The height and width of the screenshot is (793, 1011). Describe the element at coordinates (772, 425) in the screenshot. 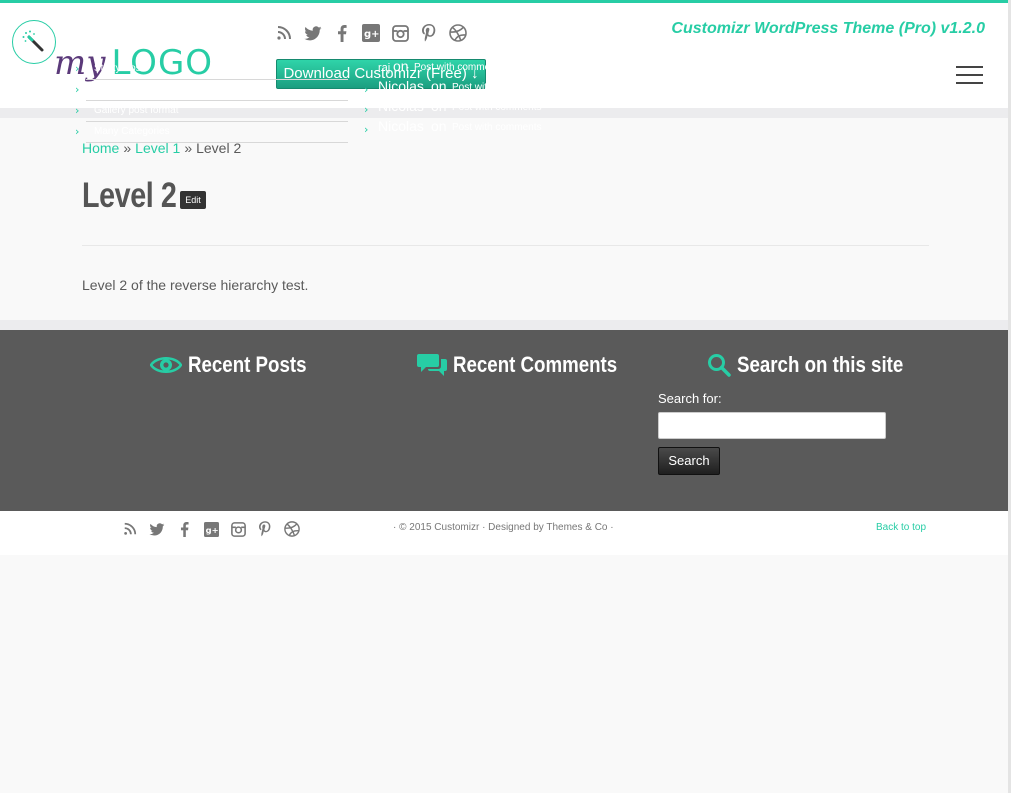

I see `search-input` at that location.